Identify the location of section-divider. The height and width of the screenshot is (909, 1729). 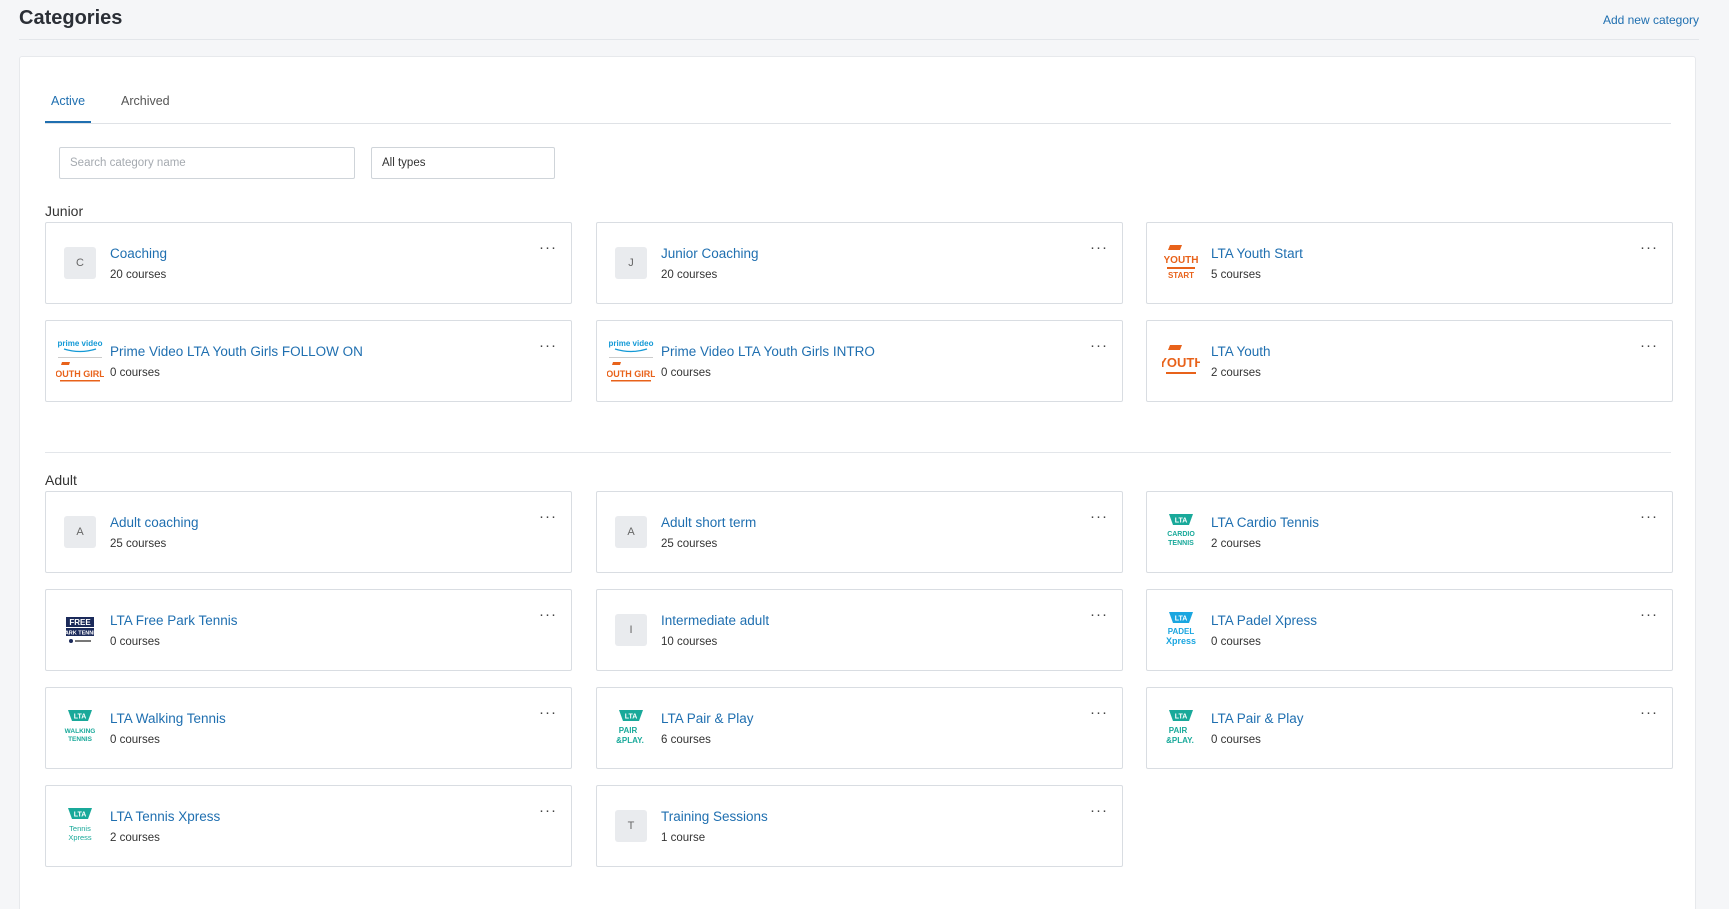
(858, 452).